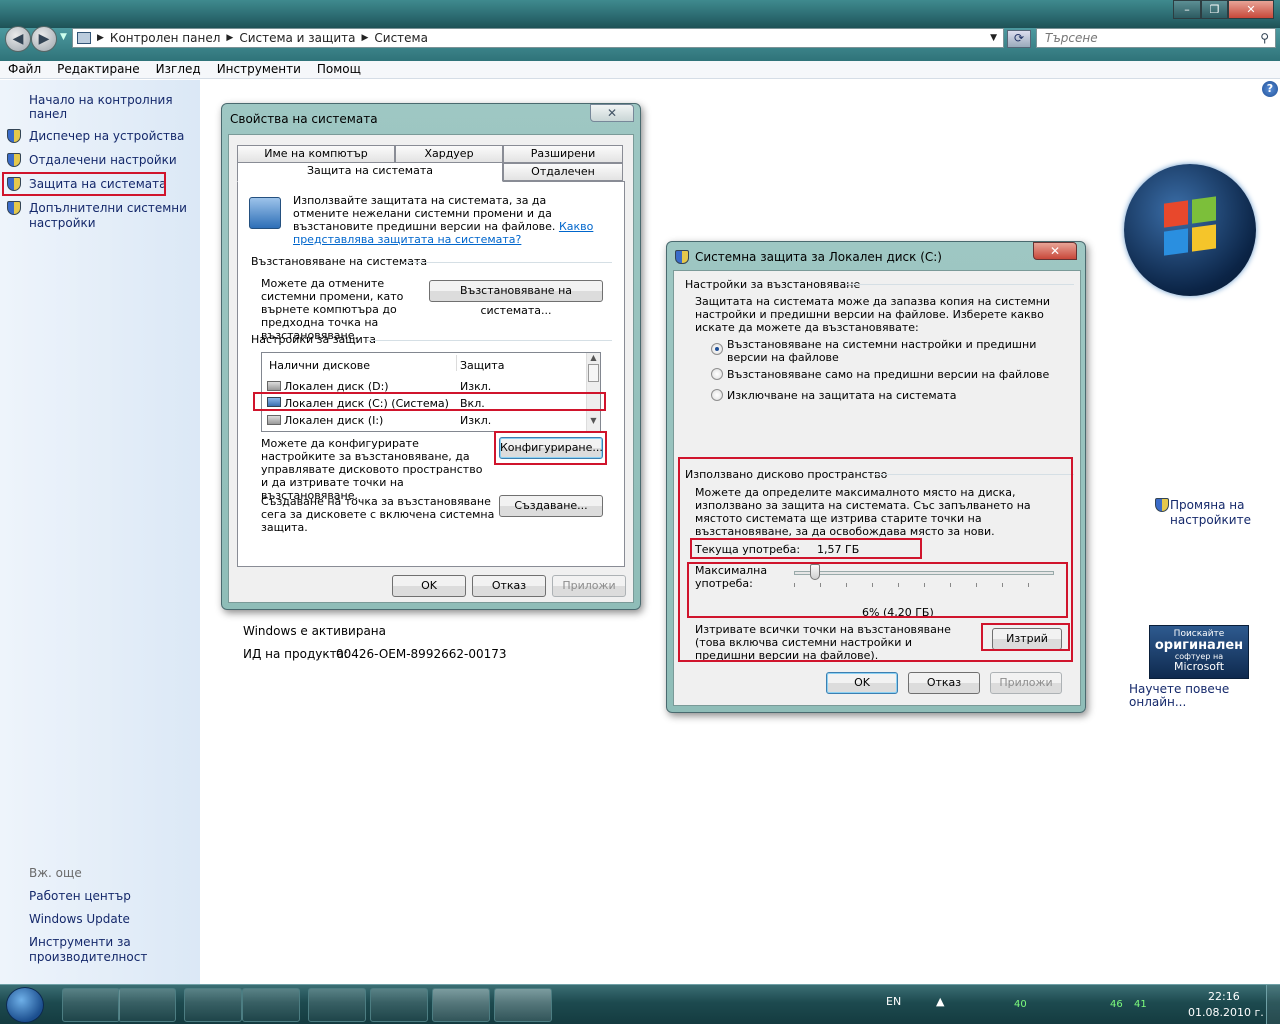  Describe the element at coordinates (316, 154) in the screenshot. I see `tab-computer-name: Име на компютър` at that location.